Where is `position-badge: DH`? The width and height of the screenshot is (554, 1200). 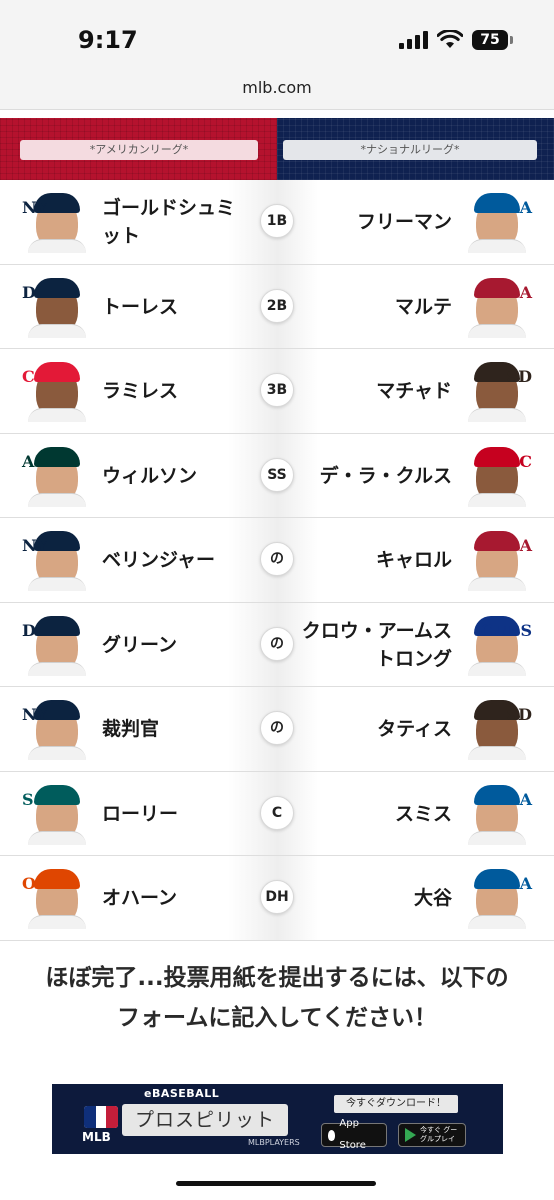
position-badge: DH is located at coordinates (277, 897).